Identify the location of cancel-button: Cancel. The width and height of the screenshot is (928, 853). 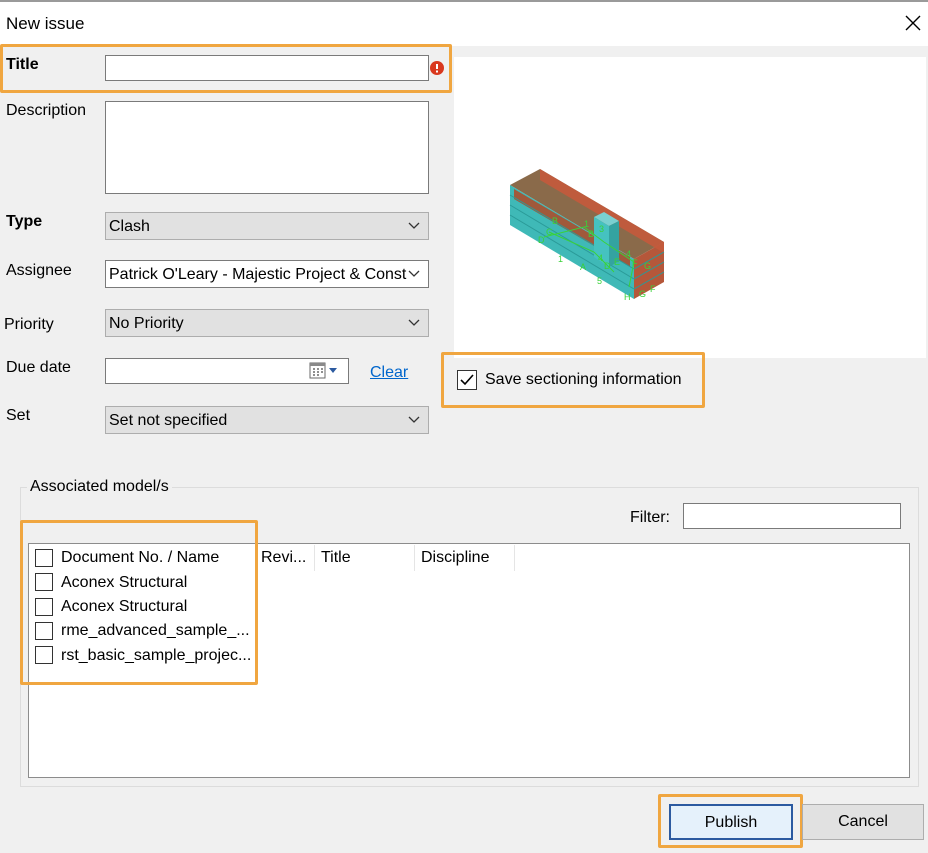
(863, 822).